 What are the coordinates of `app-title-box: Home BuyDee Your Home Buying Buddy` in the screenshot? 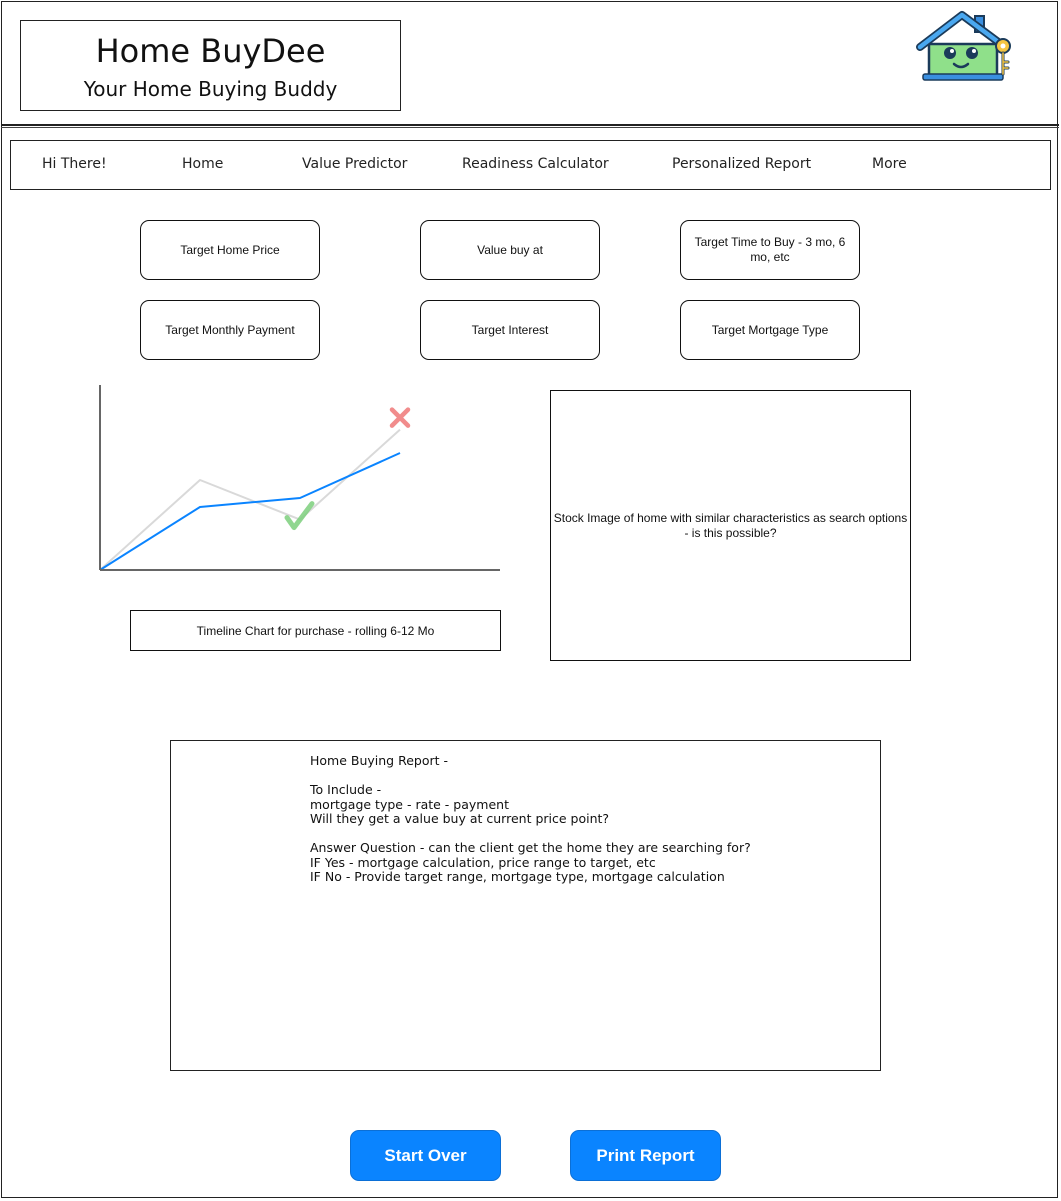 It's located at (210, 65).